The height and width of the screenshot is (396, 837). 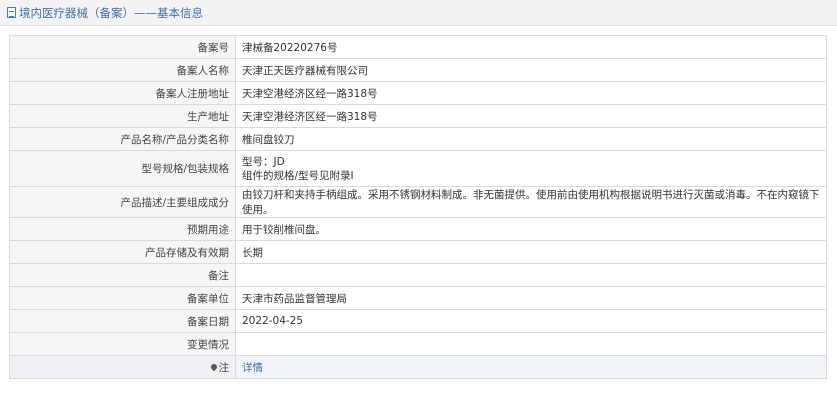 I want to click on details-link: 详情, so click(x=252, y=368).